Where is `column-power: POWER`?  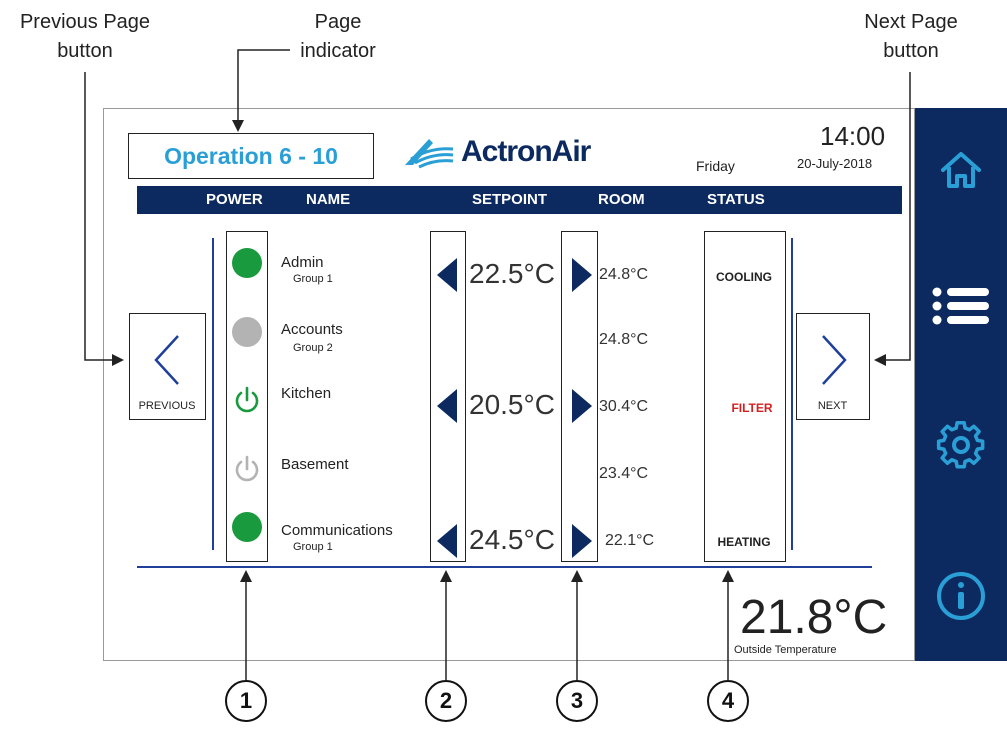
column-power: POWER is located at coordinates (234, 199).